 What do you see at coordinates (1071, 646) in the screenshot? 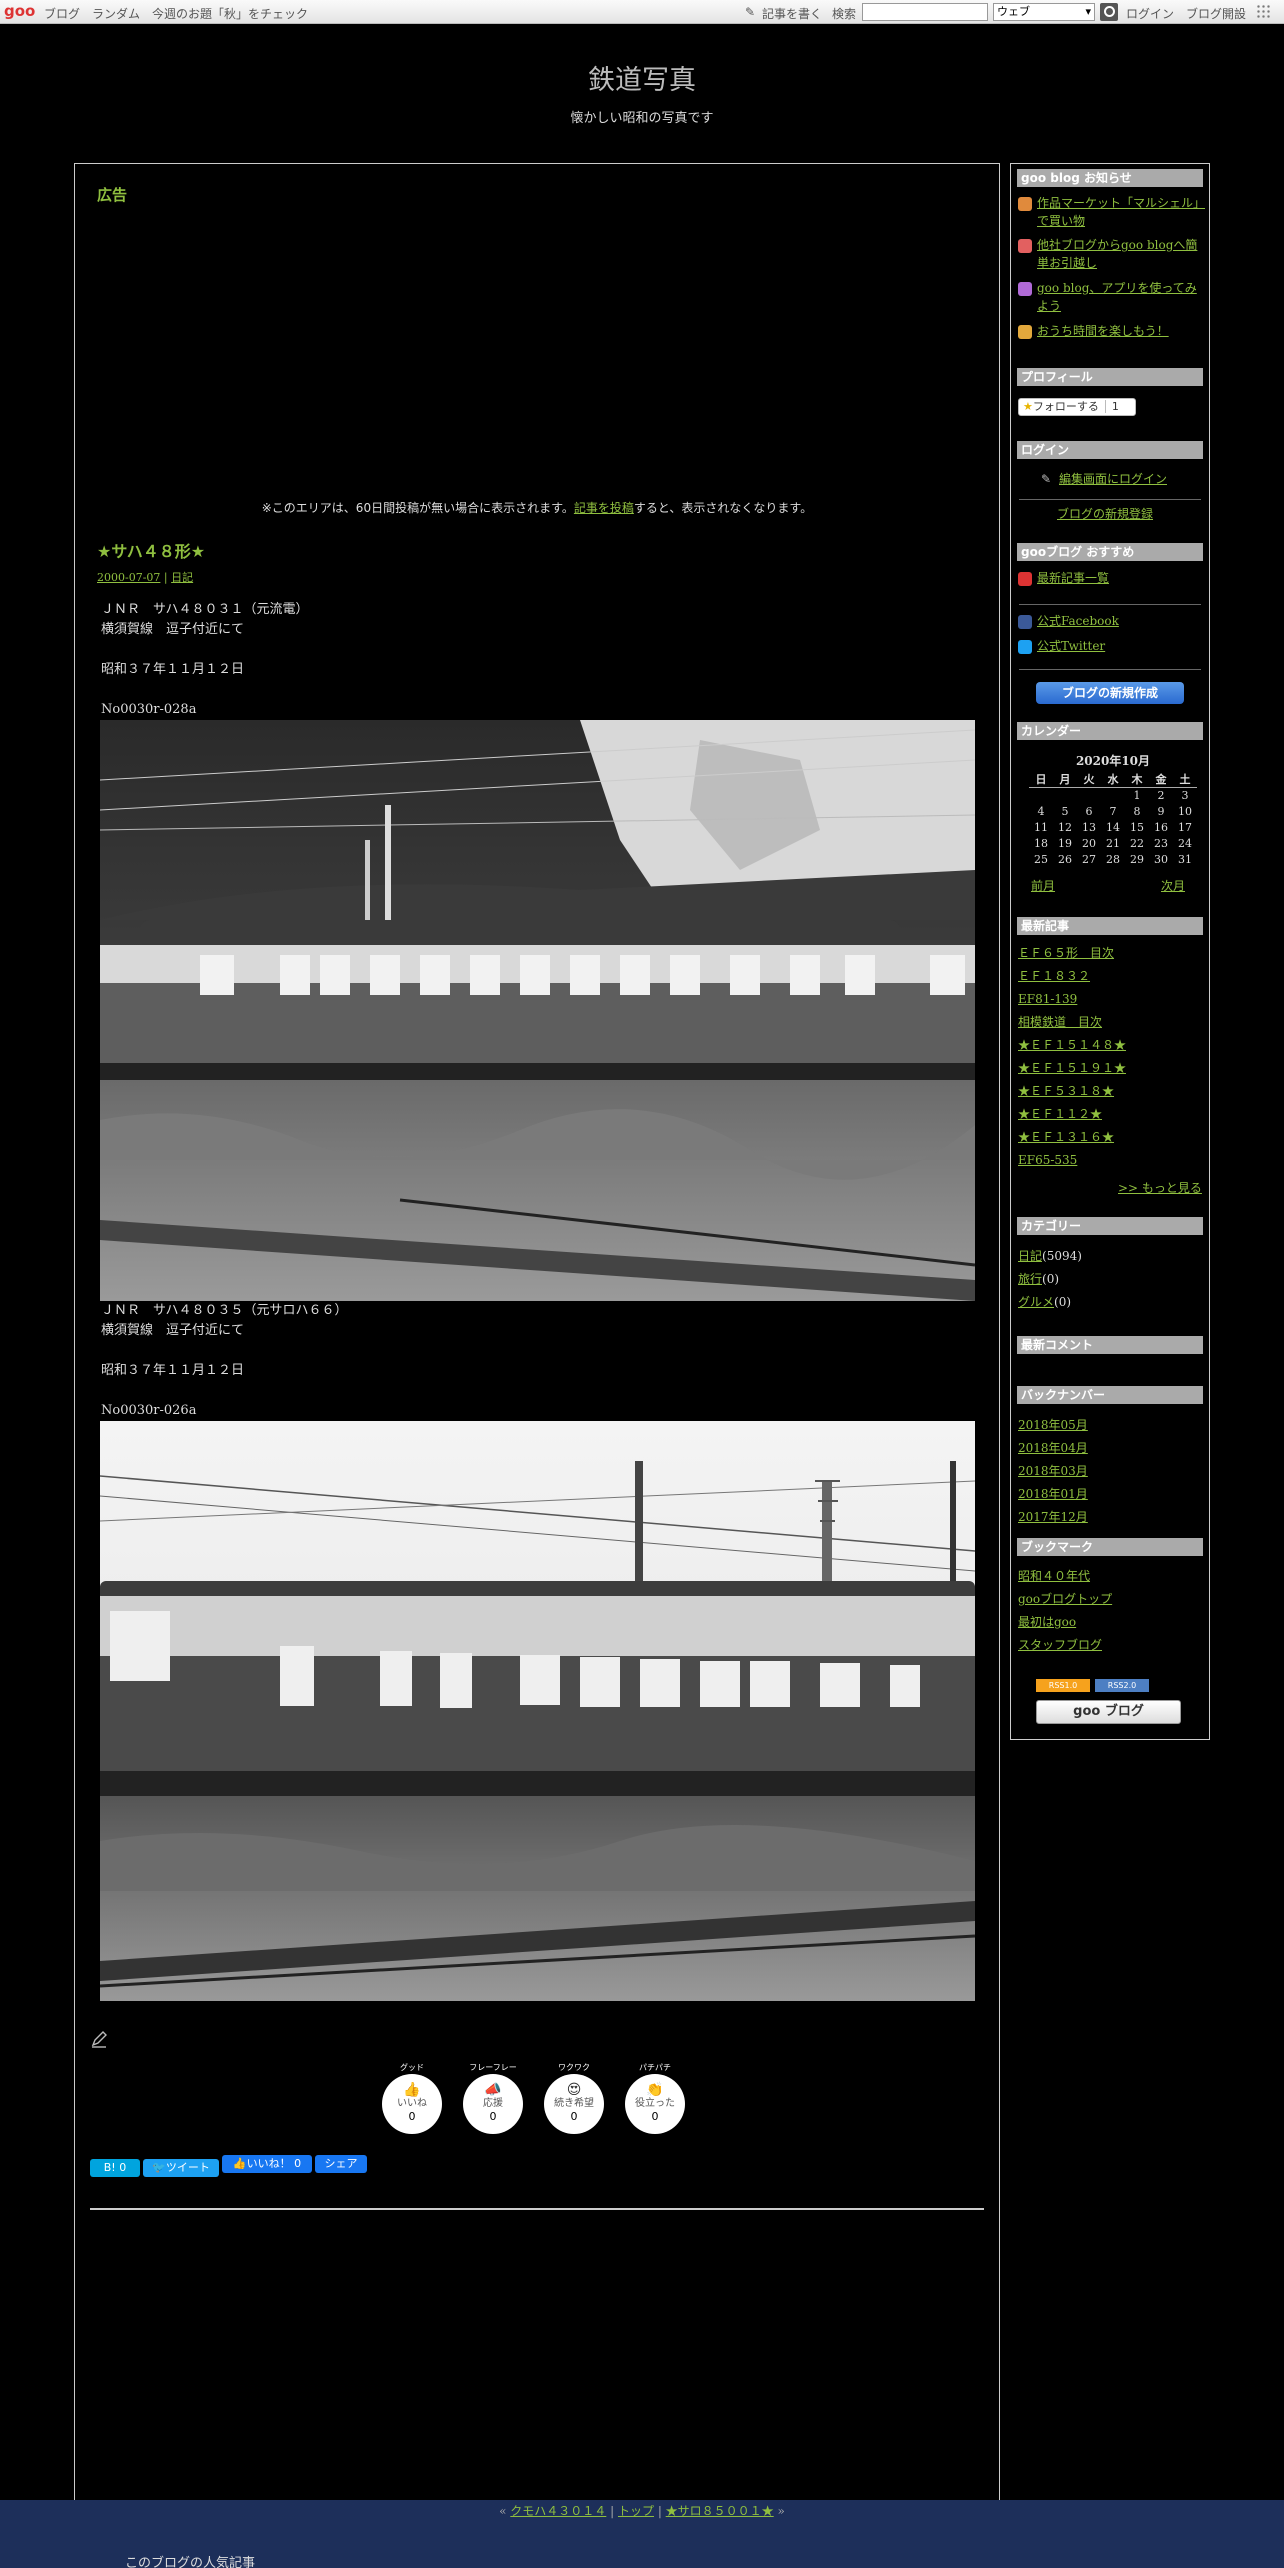
I see `twitter-link: 公式Twitter` at bounding box center [1071, 646].